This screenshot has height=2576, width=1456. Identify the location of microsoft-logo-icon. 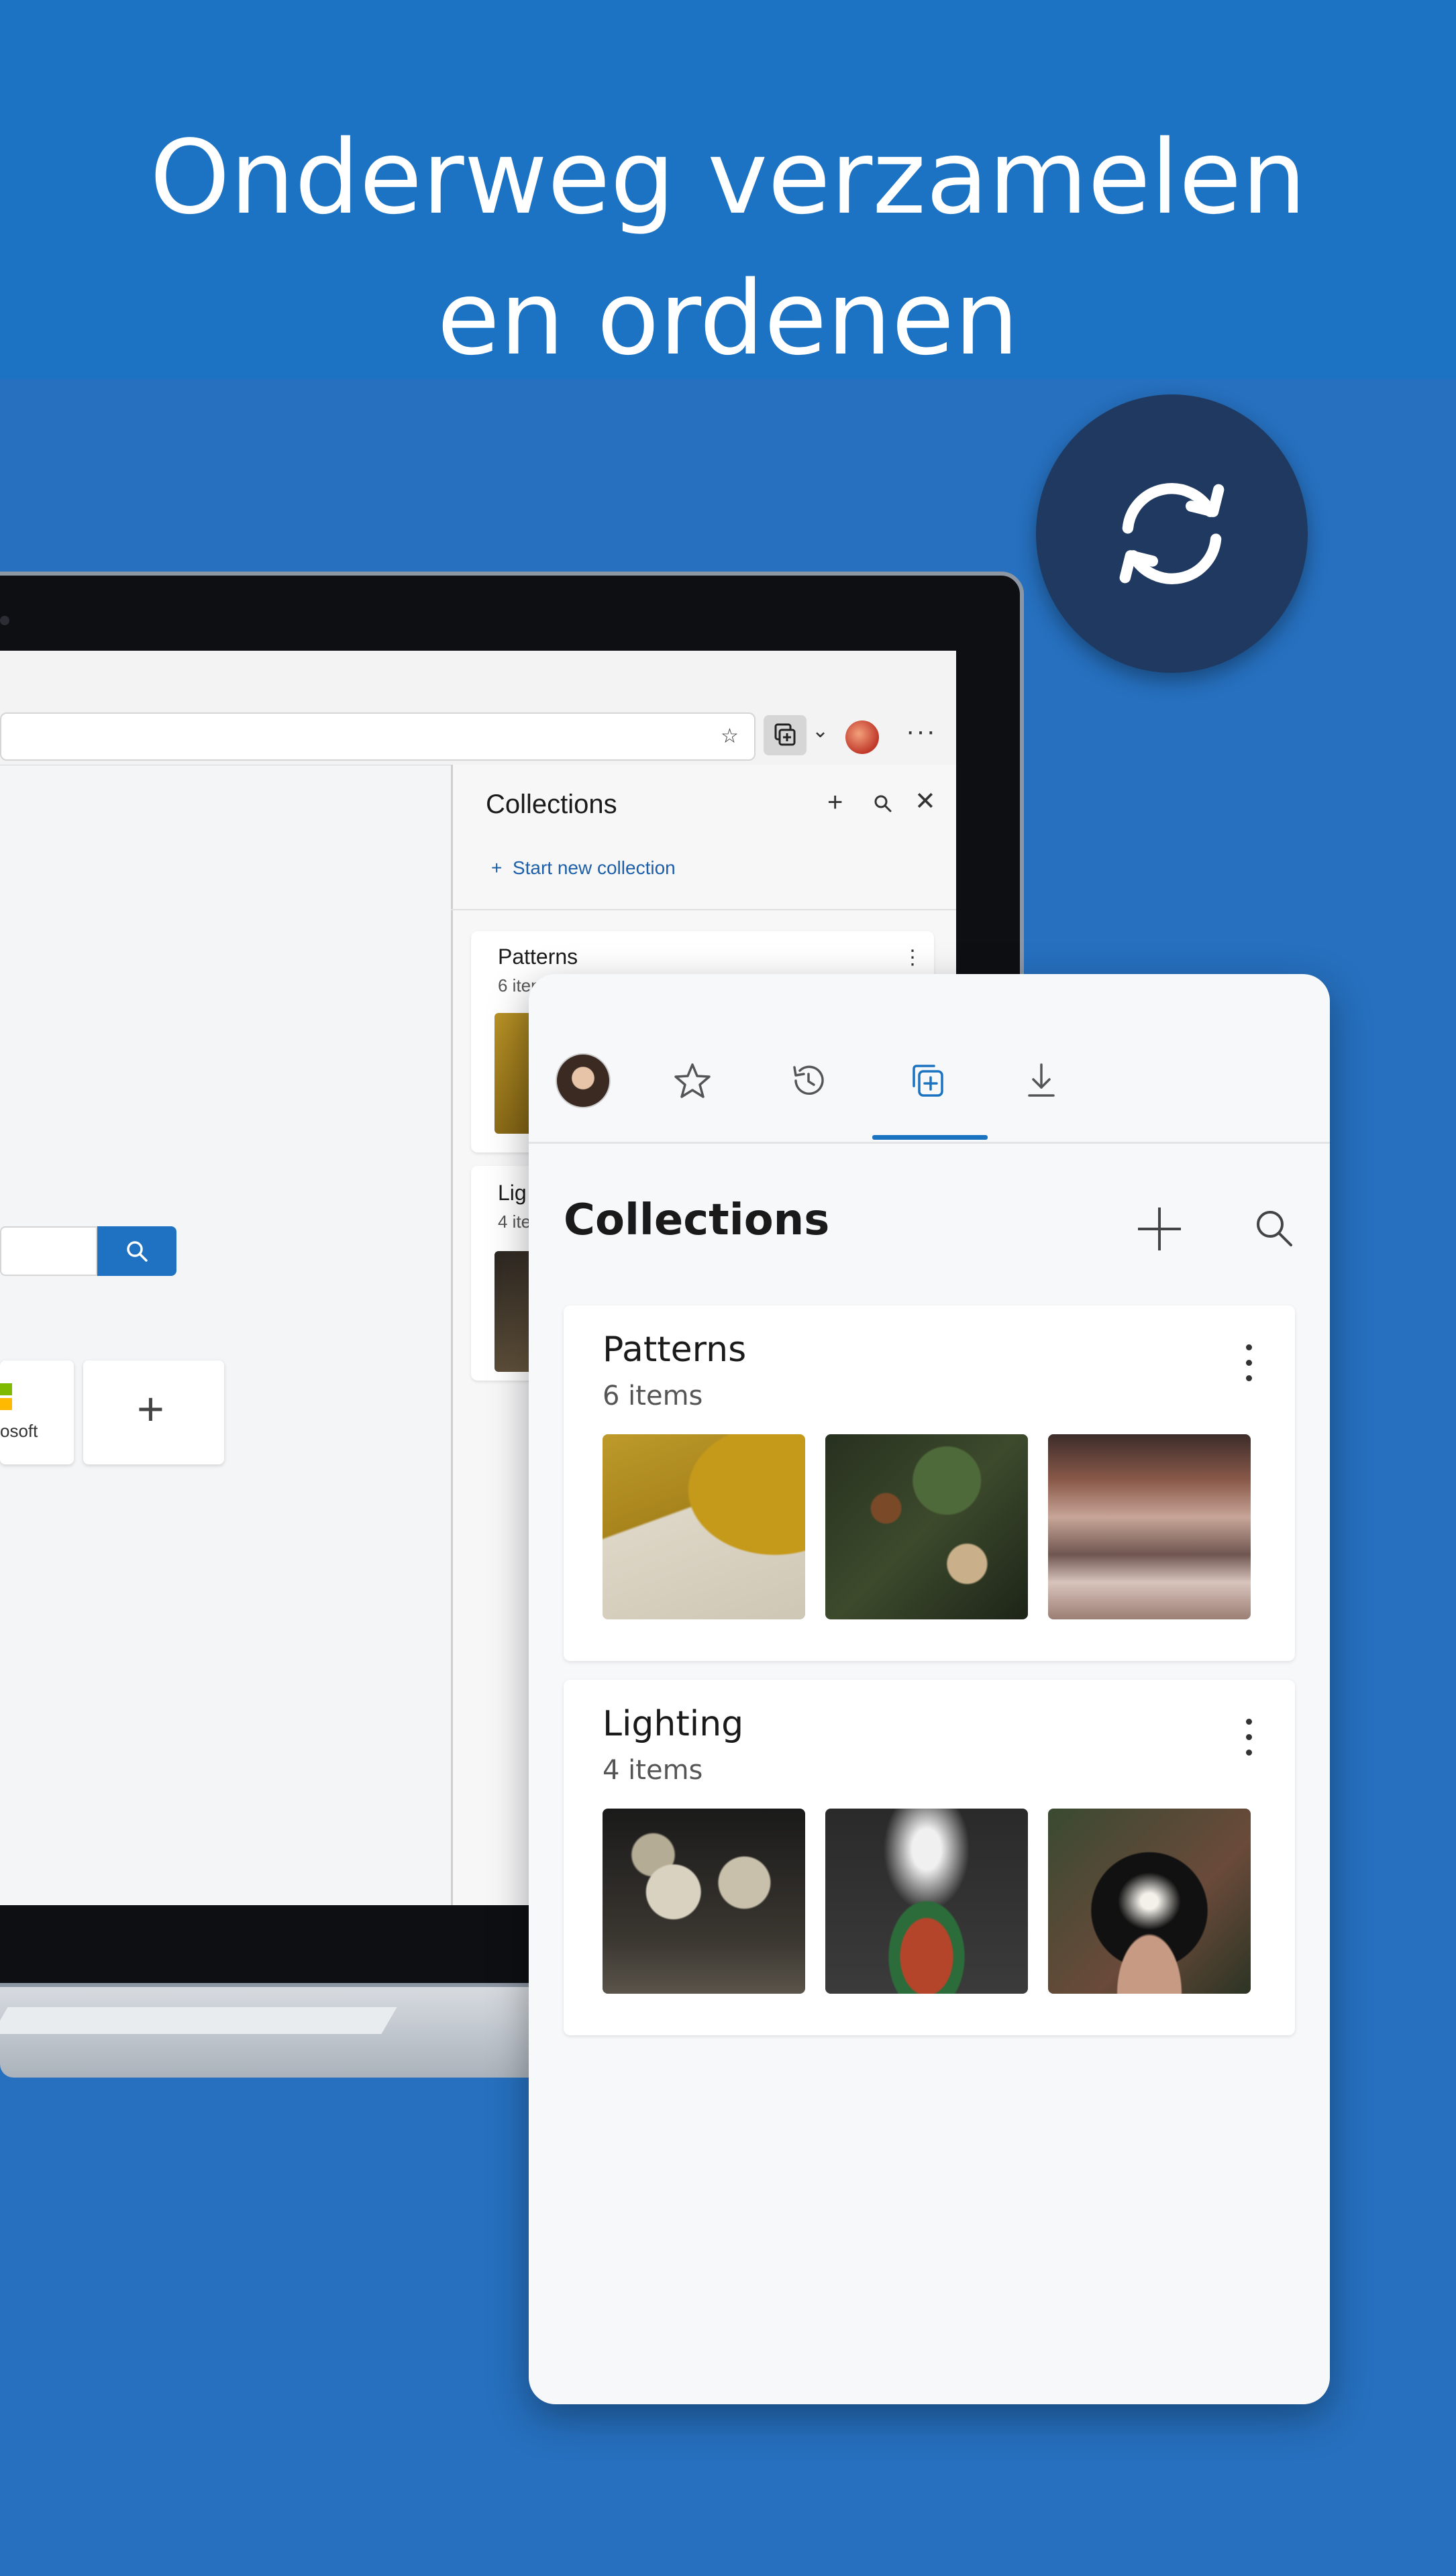
(6, 1396).